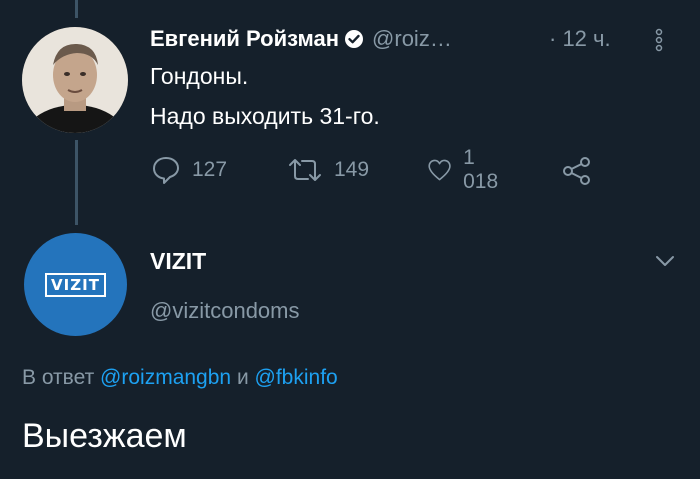 This screenshot has height=479, width=700. What do you see at coordinates (481, 169) in the screenshot?
I see `like-count: 1 018` at bounding box center [481, 169].